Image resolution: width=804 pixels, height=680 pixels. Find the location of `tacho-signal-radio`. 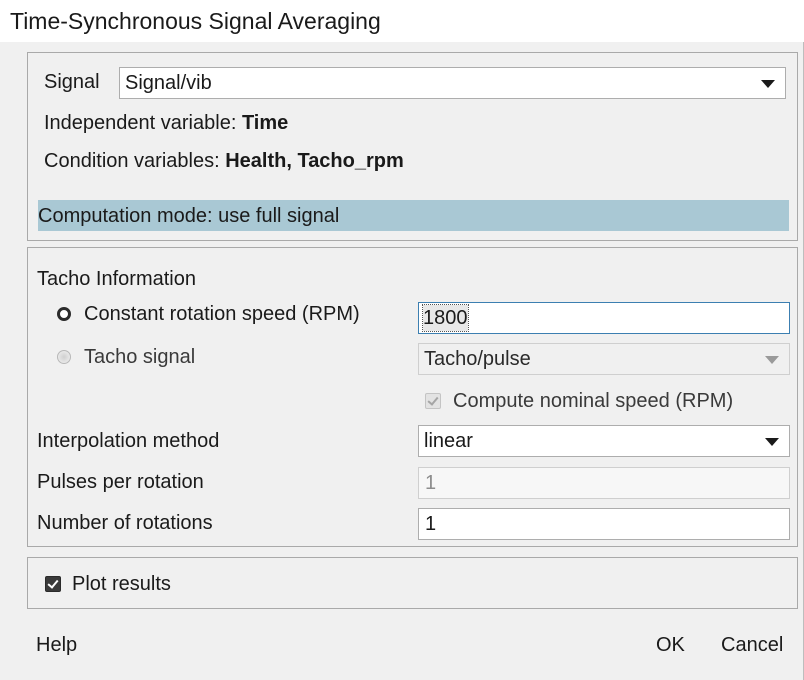

tacho-signal-radio is located at coordinates (64, 357).